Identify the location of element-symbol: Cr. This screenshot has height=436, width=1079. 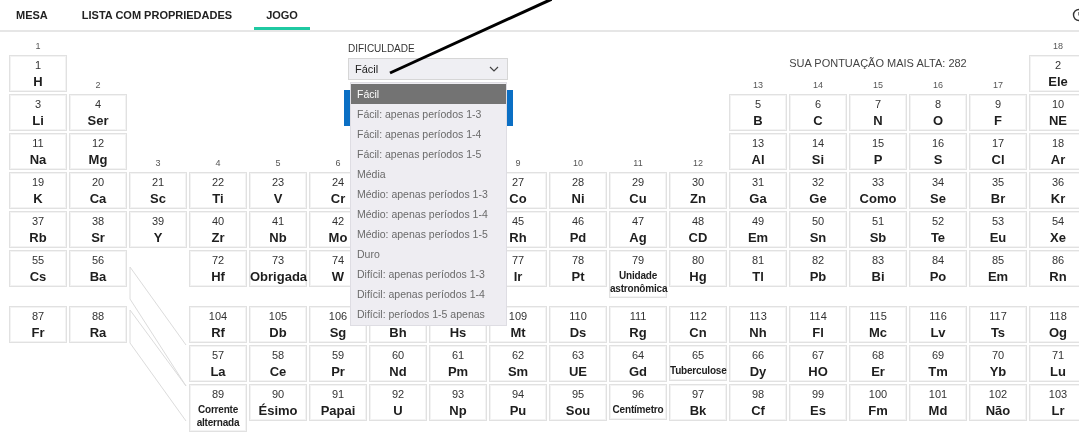
(338, 198).